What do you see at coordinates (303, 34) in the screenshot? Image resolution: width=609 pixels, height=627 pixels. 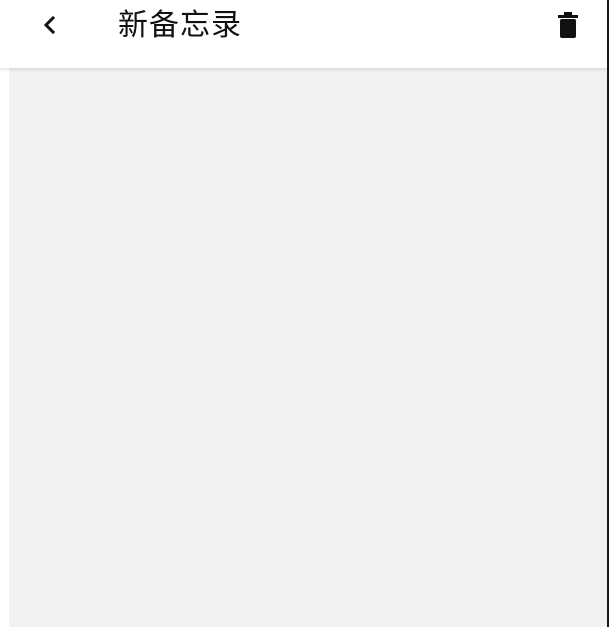 I see `app-bar: 新备忘录` at bounding box center [303, 34].